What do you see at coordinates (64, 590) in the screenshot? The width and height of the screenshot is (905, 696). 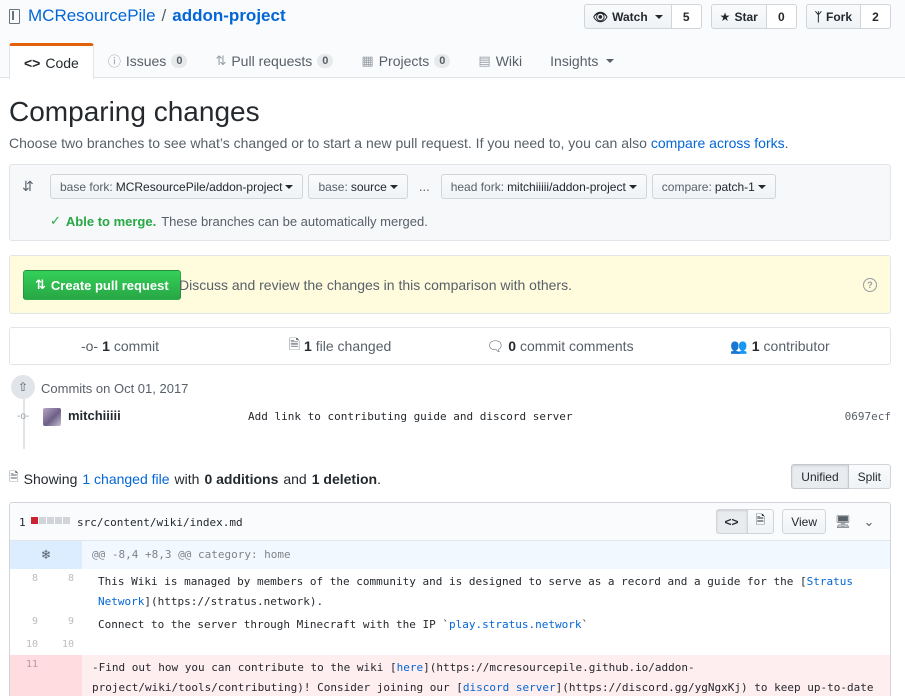 I see `new-line-number: 8` at bounding box center [64, 590].